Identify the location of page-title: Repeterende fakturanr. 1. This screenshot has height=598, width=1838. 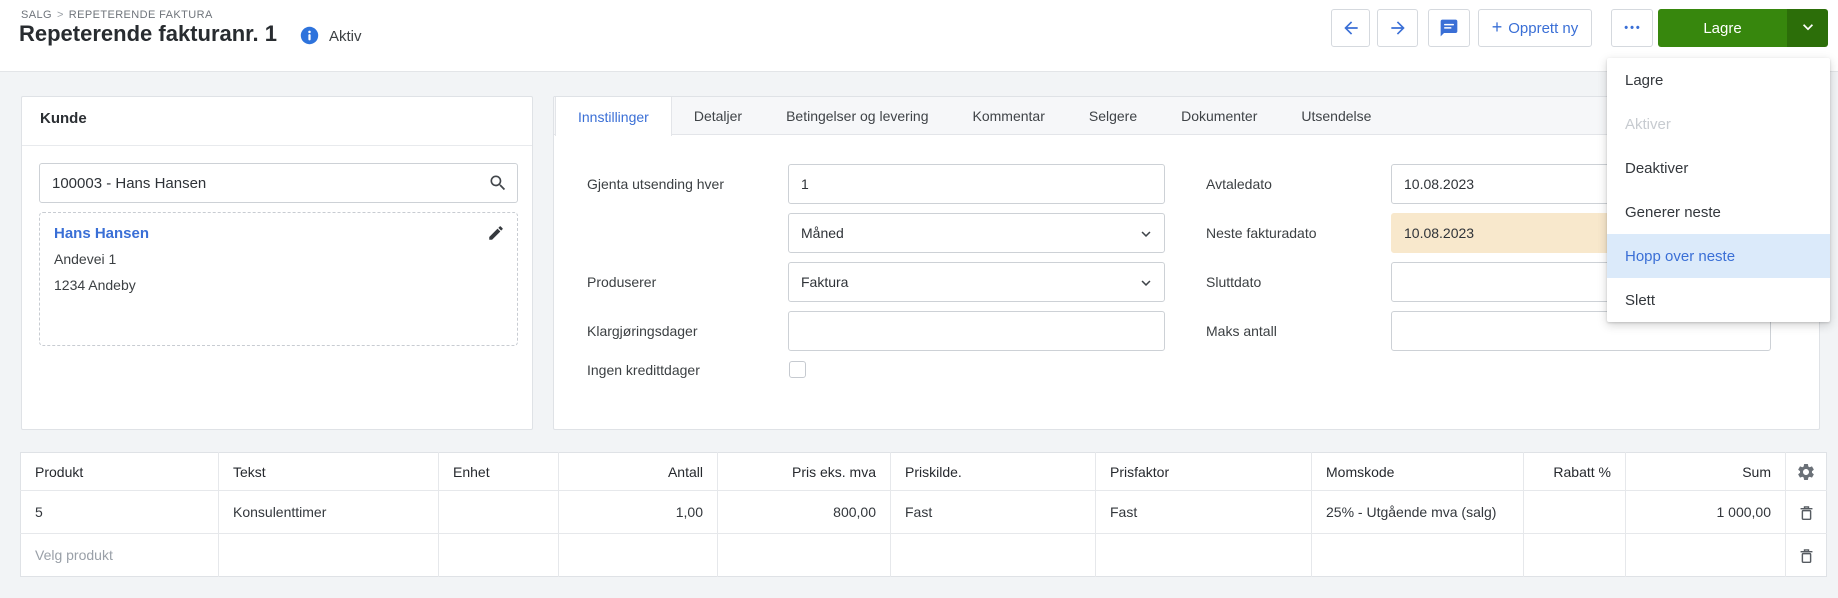
(148, 33).